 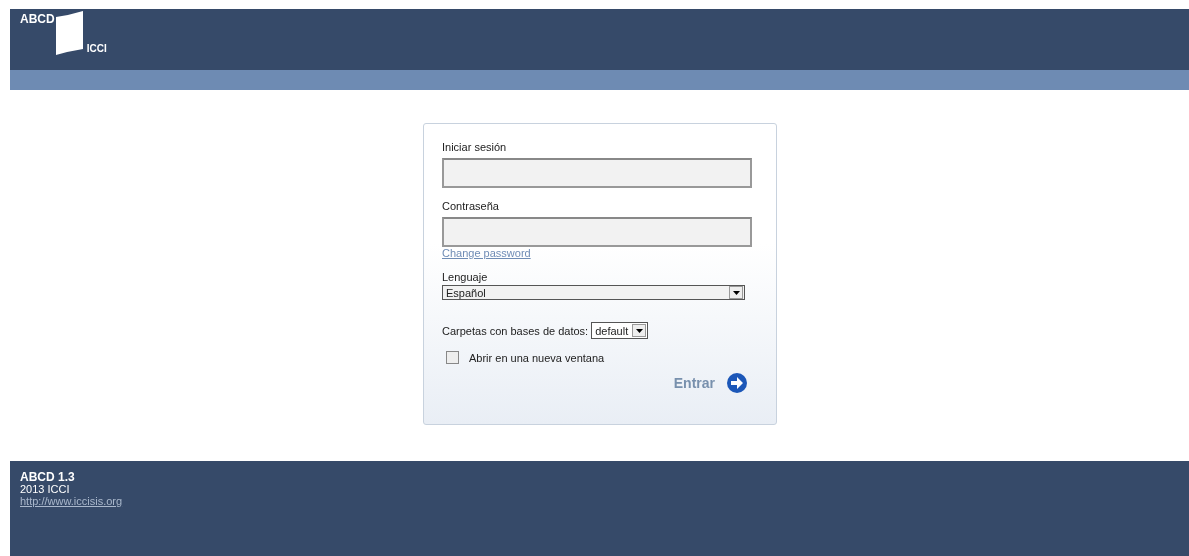 What do you see at coordinates (47, 477) in the screenshot?
I see `footer-version: ABCD 1.3` at bounding box center [47, 477].